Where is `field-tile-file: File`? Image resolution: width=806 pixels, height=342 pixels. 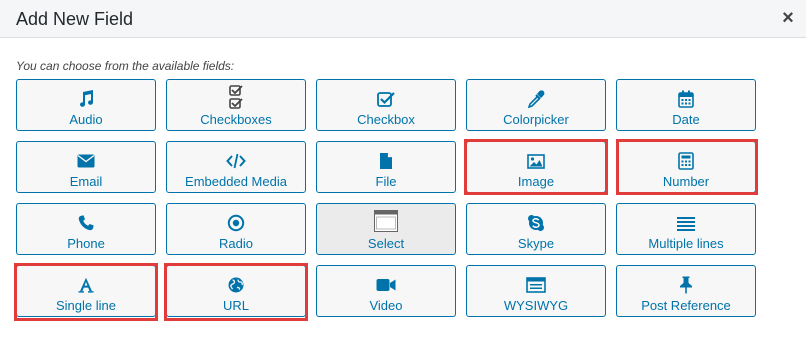
field-tile-file: File is located at coordinates (386, 167).